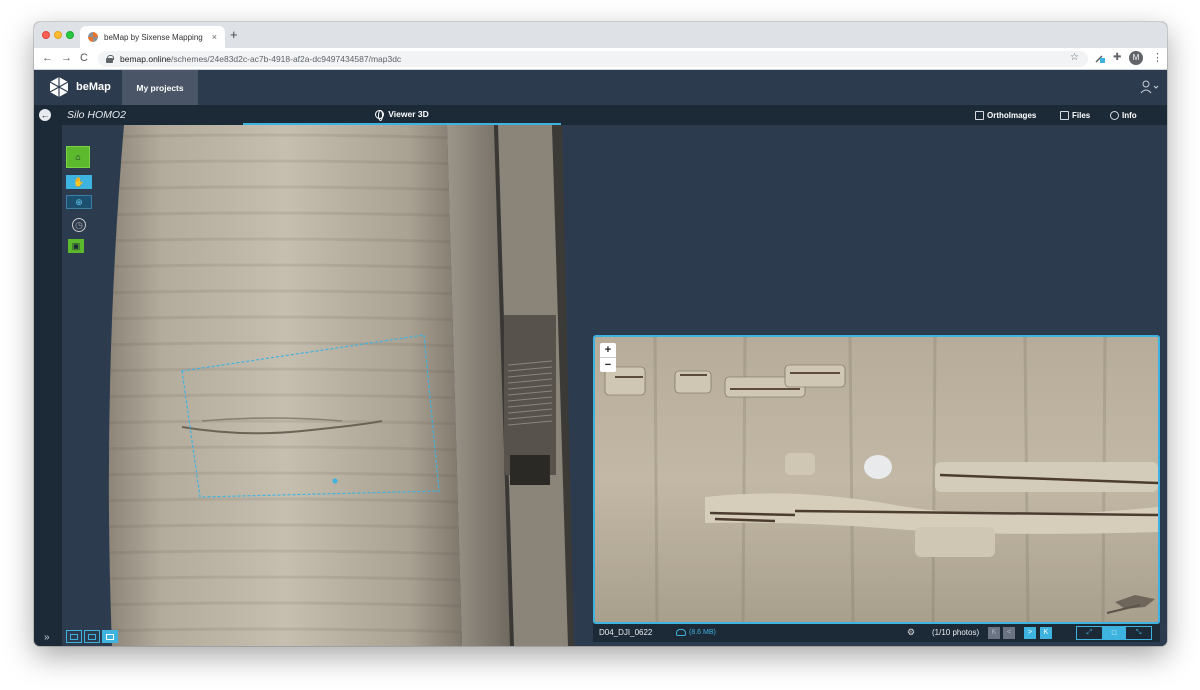 This screenshot has height=690, width=1200. Describe the element at coordinates (1046, 633) in the screenshot. I see `last-photo-button: K` at that location.